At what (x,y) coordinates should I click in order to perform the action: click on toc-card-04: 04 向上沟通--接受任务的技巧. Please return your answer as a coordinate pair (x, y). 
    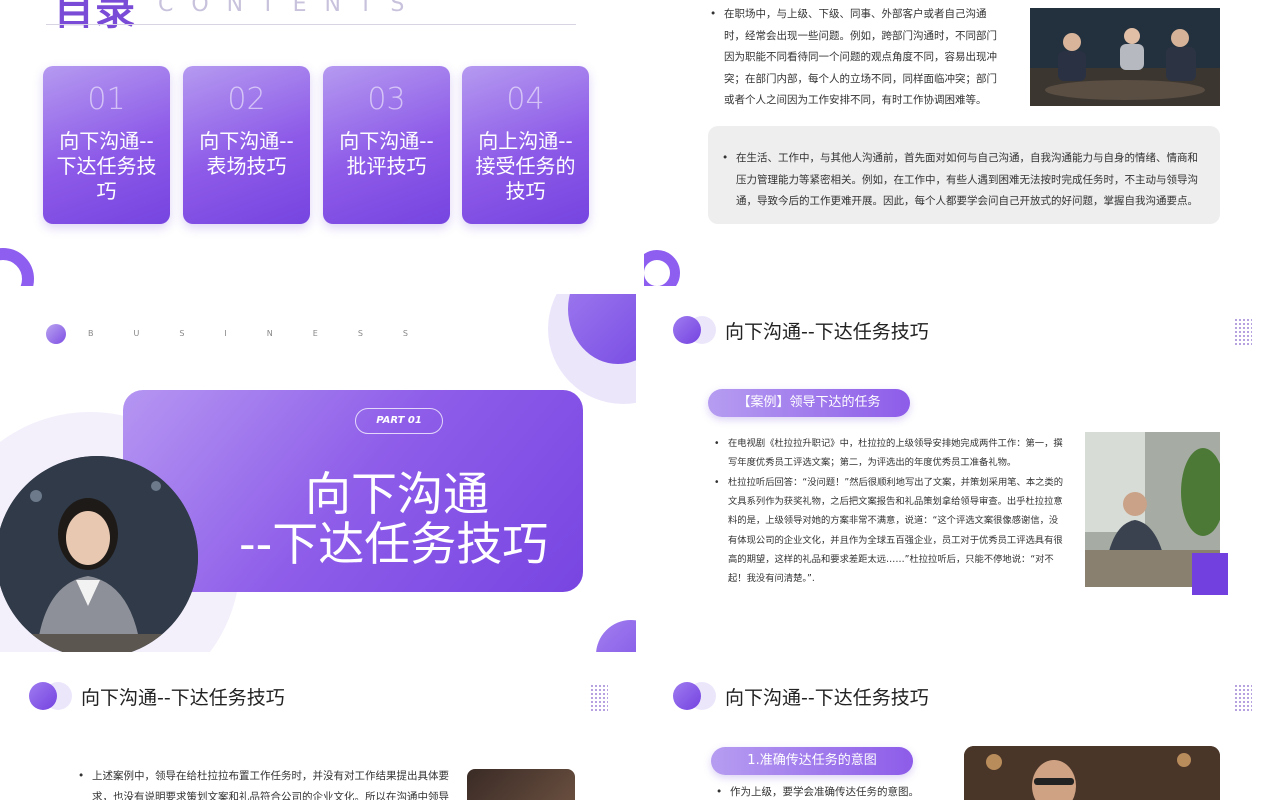
    Looking at the image, I should click on (525, 145).